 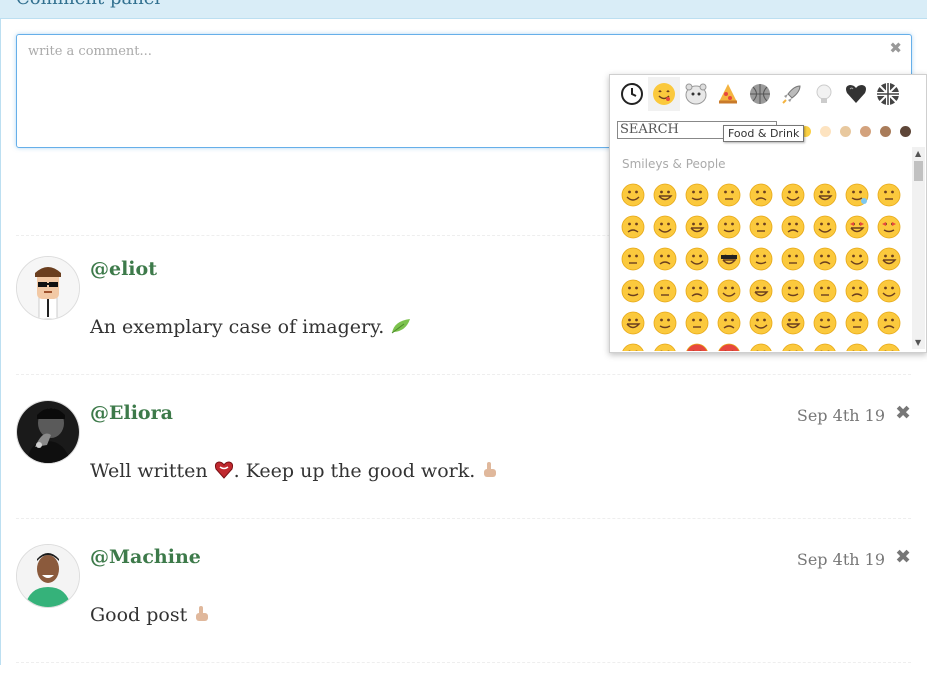 What do you see at coordinates (463, 9) in the screenshot?
I see `comment-panel-header: Comment panel` at bounding box center [463, 9].